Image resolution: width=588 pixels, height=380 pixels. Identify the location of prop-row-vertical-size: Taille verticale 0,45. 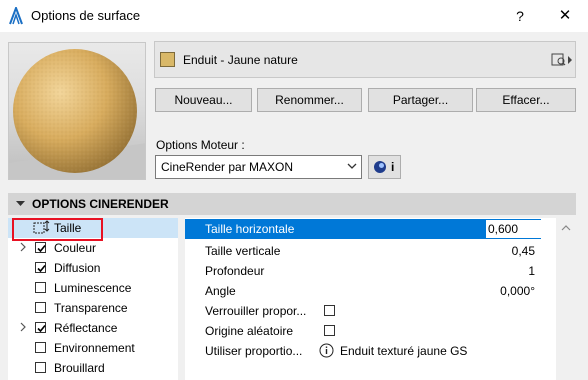
(363, 251).